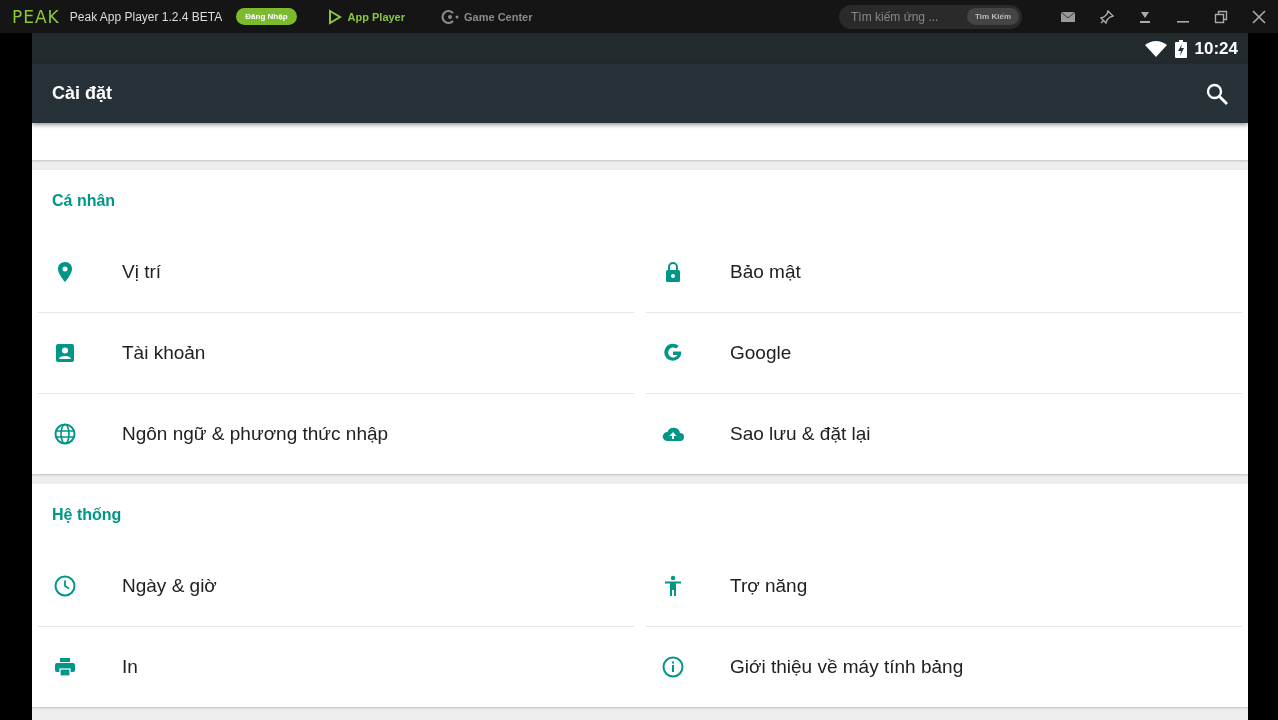  Describe the element at coordinates (1180, 48) in the screenshot. I see `battery-charging-icon` at that location.